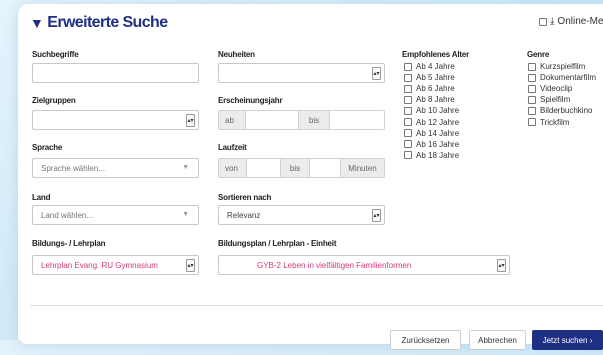  I want to click on online-media-checkbox, so click(543, 21).